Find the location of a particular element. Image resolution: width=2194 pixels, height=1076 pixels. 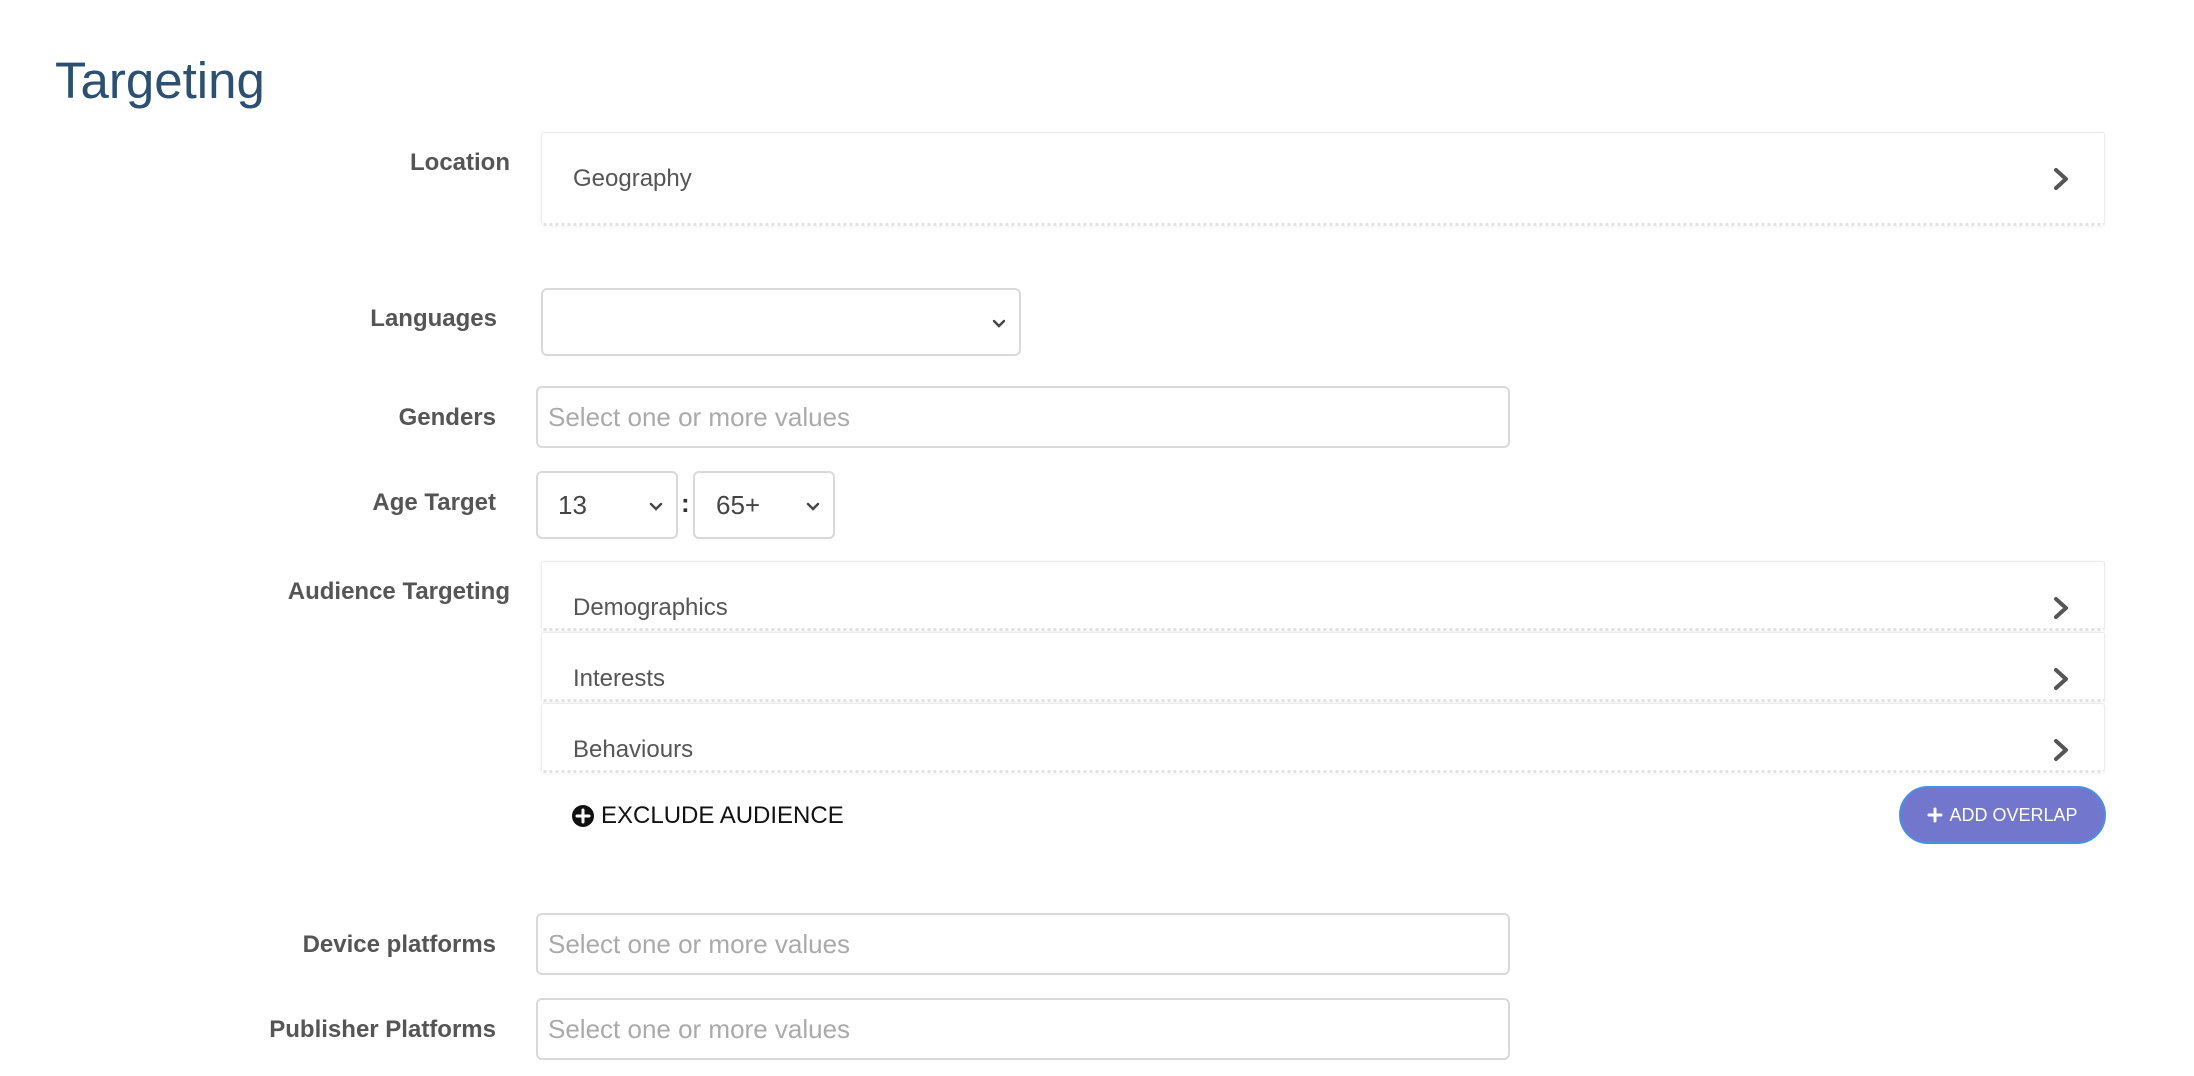

exclude-audience-button: EXCLUDE AUDIENCE is located at coordinates (707, 816).